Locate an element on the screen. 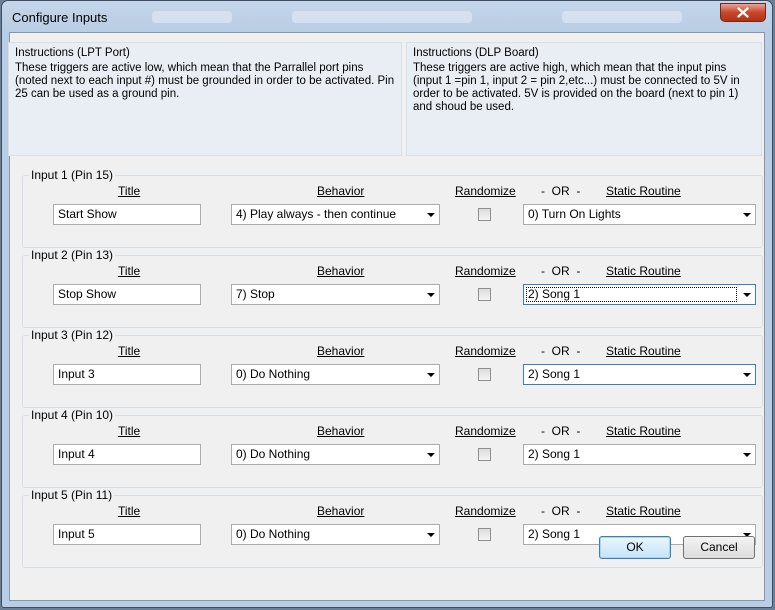 Image resolution: width=775 pixels, height=610 pixels. title-input: Input 4 is located at coordinates (127, 454).